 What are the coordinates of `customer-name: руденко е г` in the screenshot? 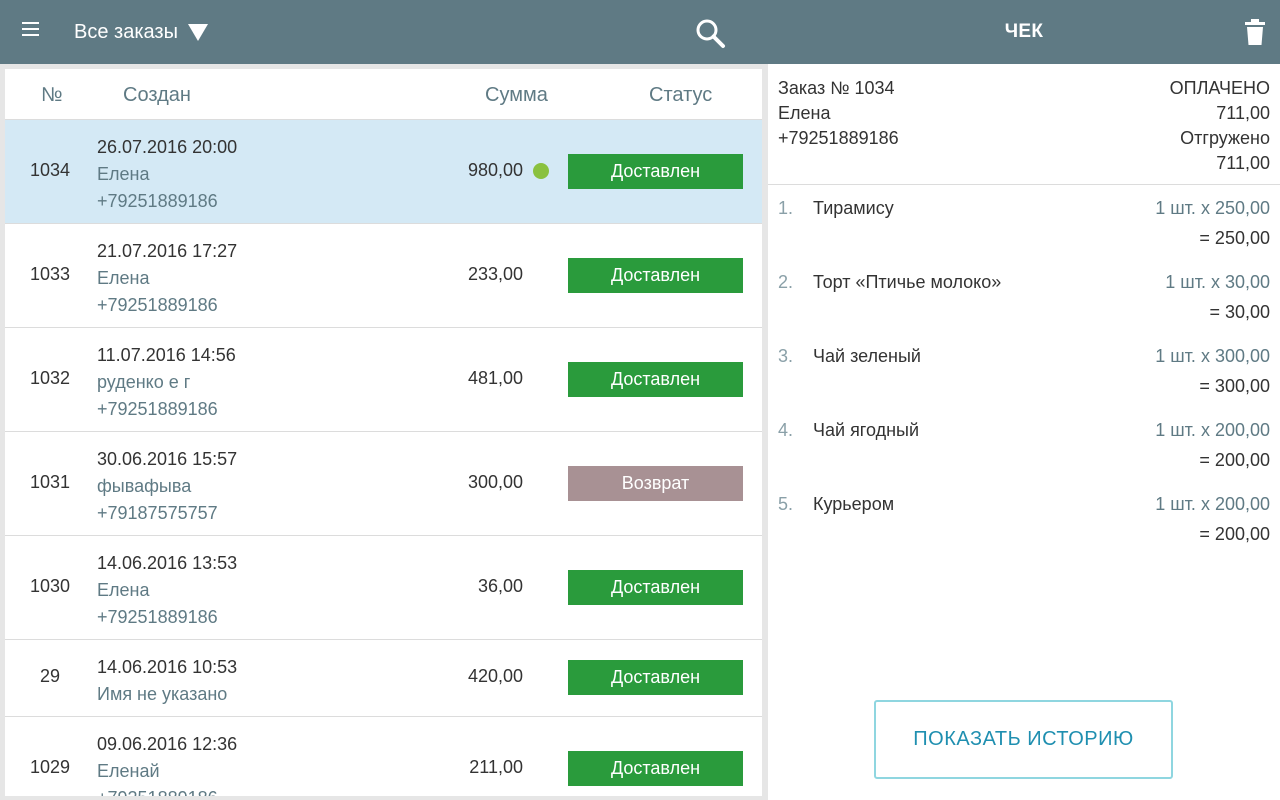 It's located at (144, 382).